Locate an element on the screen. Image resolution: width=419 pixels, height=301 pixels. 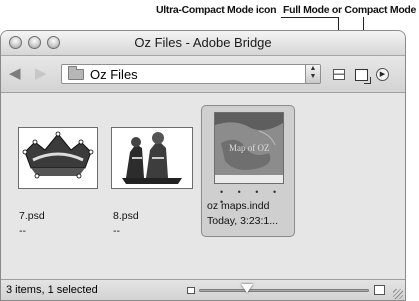
window-title: Oz Files - Adobe Bridge is located at coordinates (203, 42).